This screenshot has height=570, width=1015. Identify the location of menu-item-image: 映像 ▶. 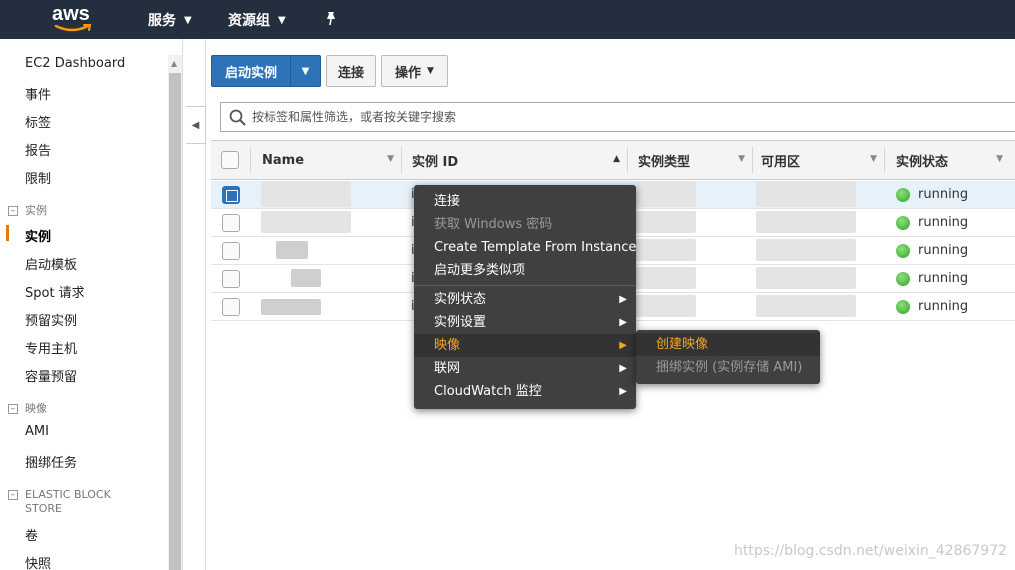
(525, 345).